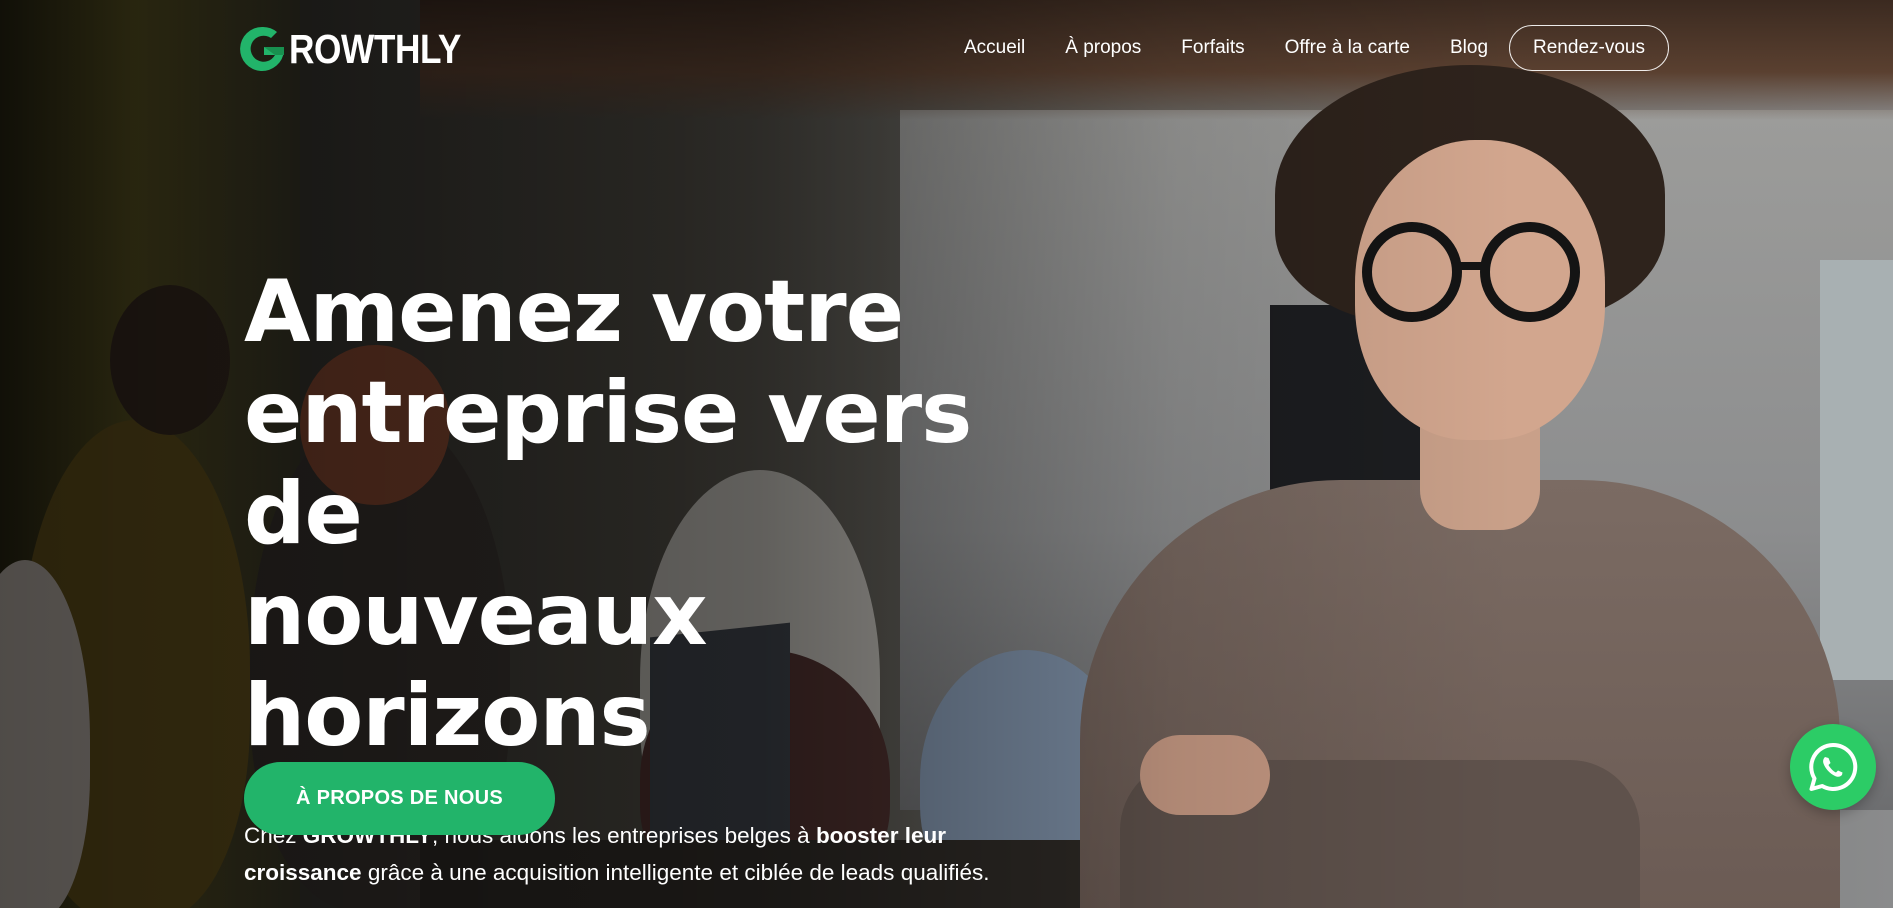 The width and height of the screenshot is (1893, 908). Describe the element at coordinates (994, 48) in the screenshot. I see `nav-item-accueil: Accueil` at that location.